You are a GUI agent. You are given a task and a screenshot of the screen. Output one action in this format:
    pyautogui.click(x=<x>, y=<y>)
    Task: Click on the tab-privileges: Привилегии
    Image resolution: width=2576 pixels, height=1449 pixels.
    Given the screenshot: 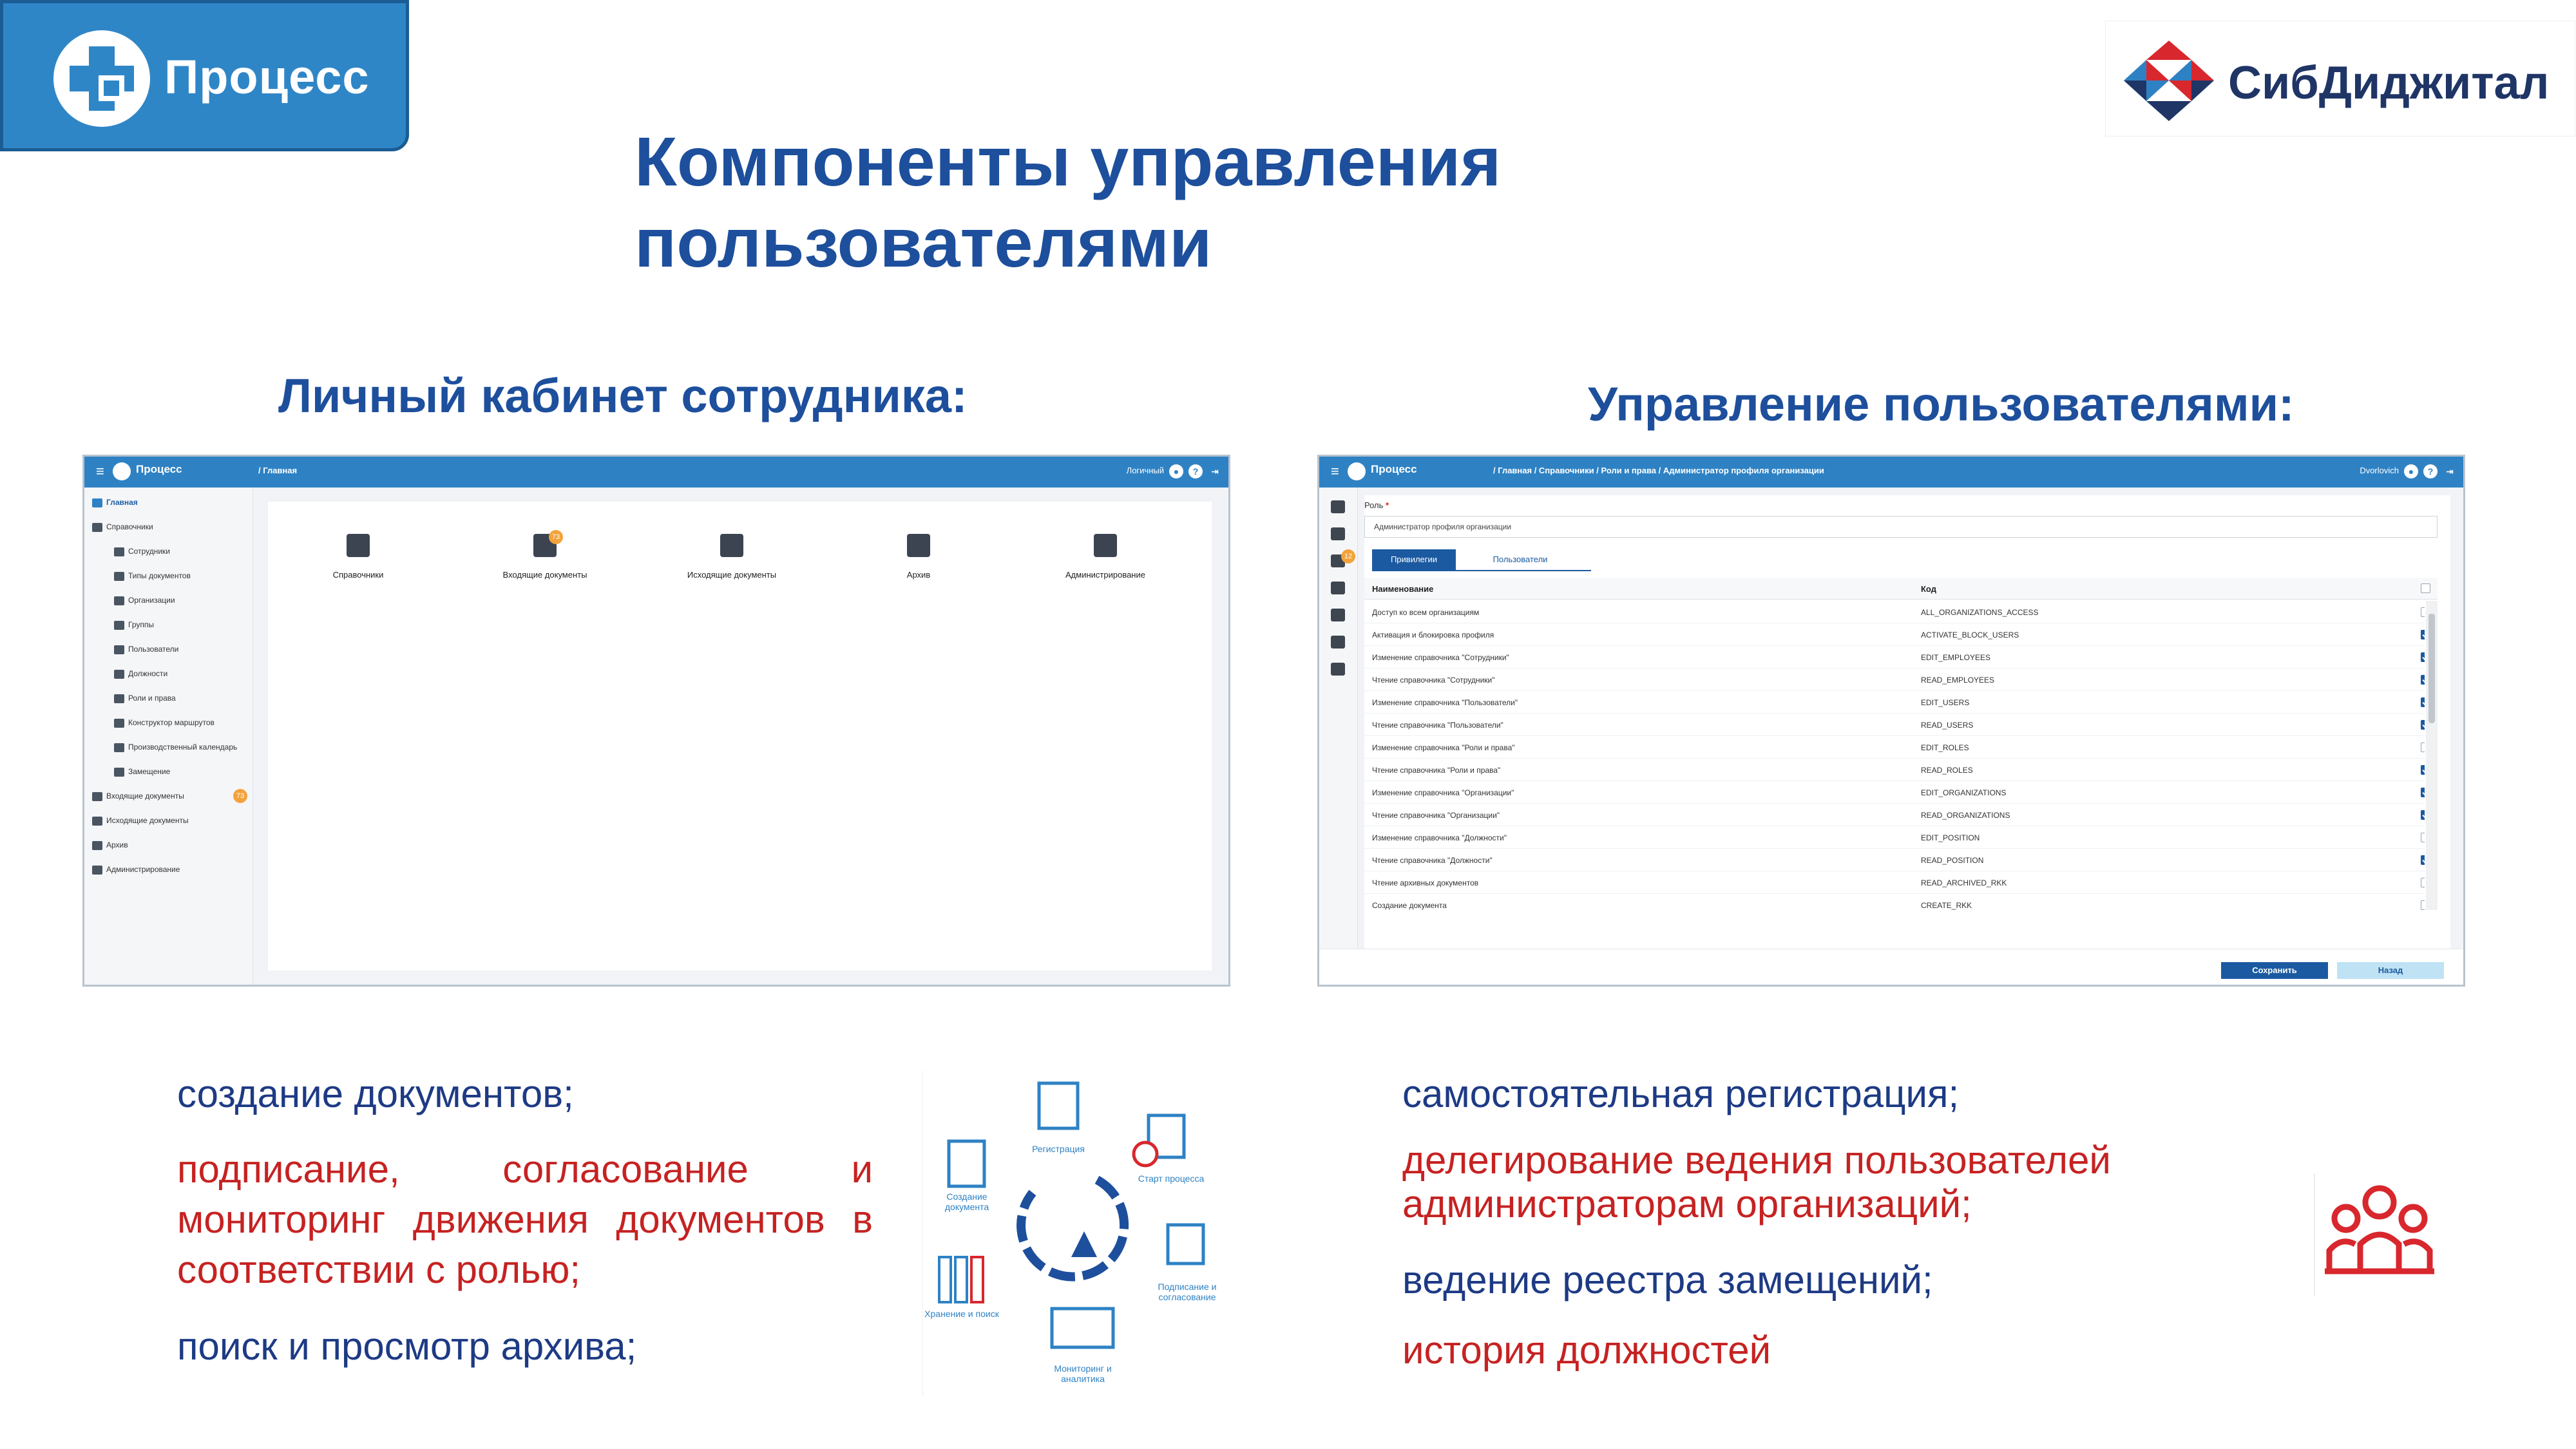 What is the action you would take?
    pyautogui.click(x=1414, y=559)
    